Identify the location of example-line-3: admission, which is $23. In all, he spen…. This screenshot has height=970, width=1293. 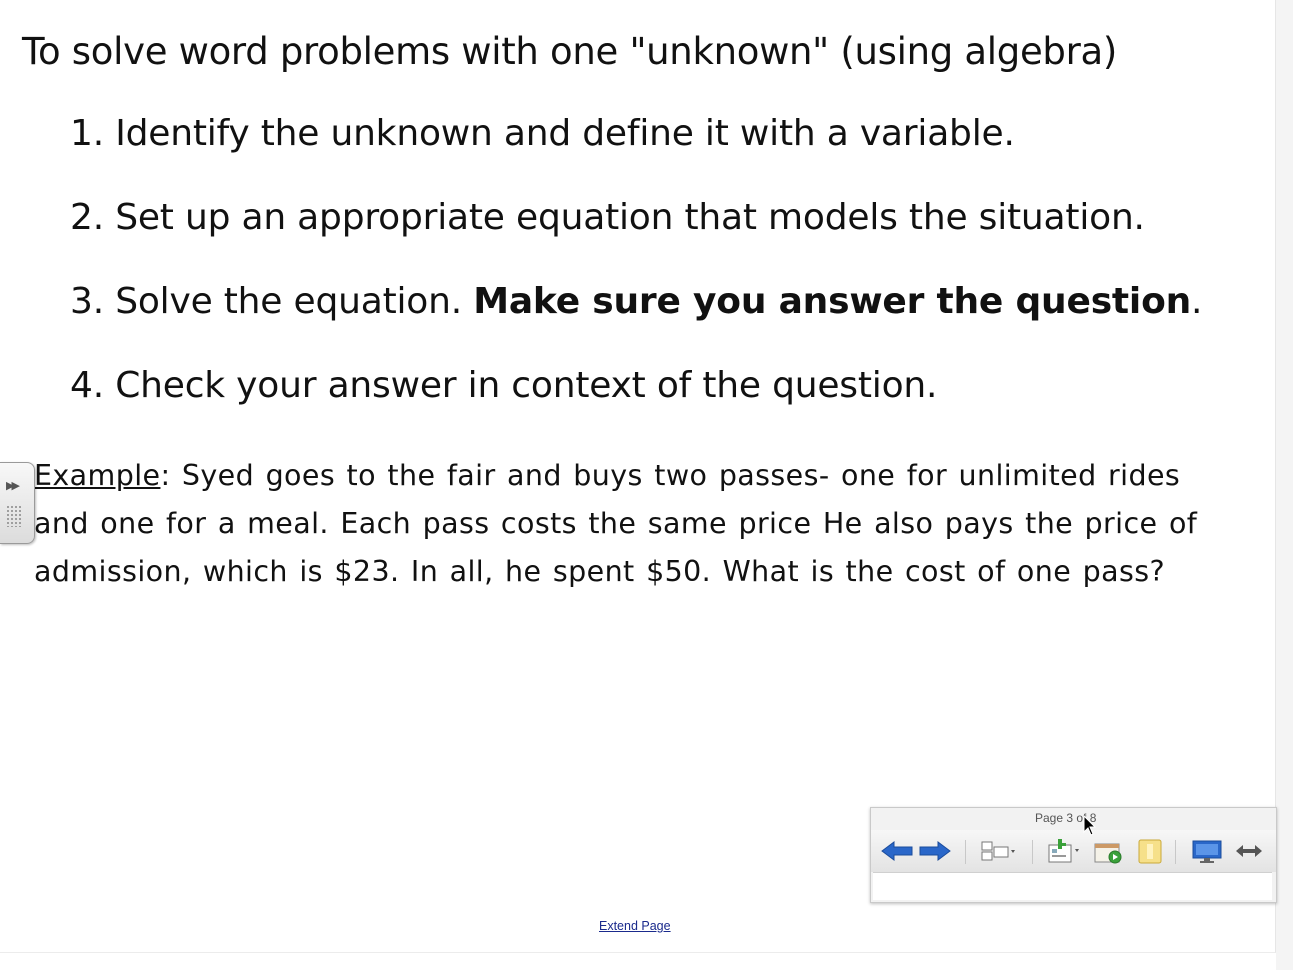
(599, 571).